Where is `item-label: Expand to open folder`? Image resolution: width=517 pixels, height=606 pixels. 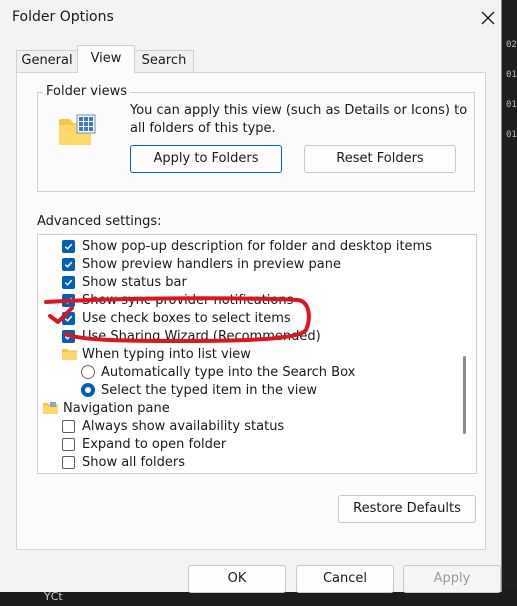
item-label: Expand to open folder is located at coordinates (154, 444).